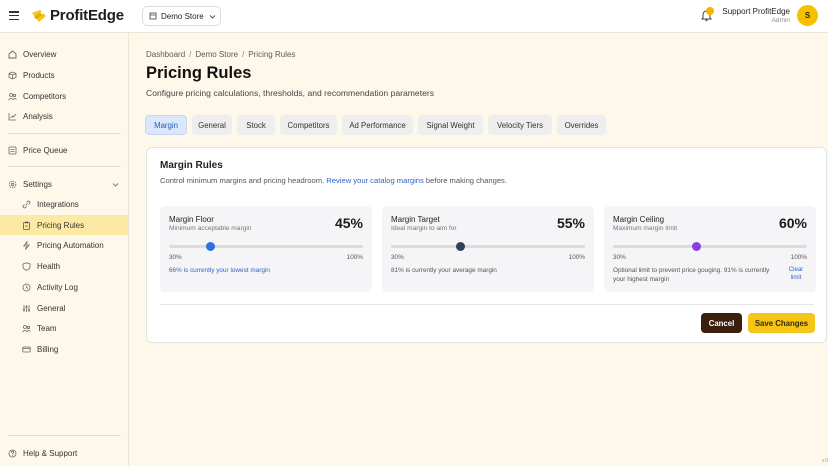 This screenshot has width=828, height=466. Describe the element at coordinates (26, 287) in the screenshot. I see `clock-icon` at that location.